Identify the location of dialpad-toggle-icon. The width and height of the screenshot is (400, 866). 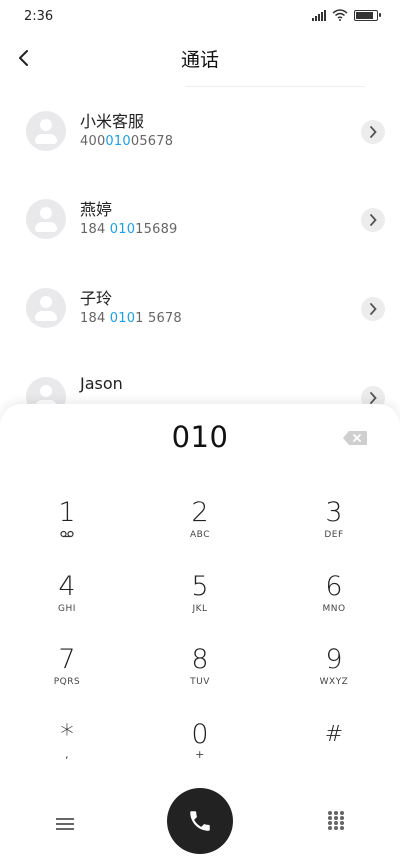
(336, 820).